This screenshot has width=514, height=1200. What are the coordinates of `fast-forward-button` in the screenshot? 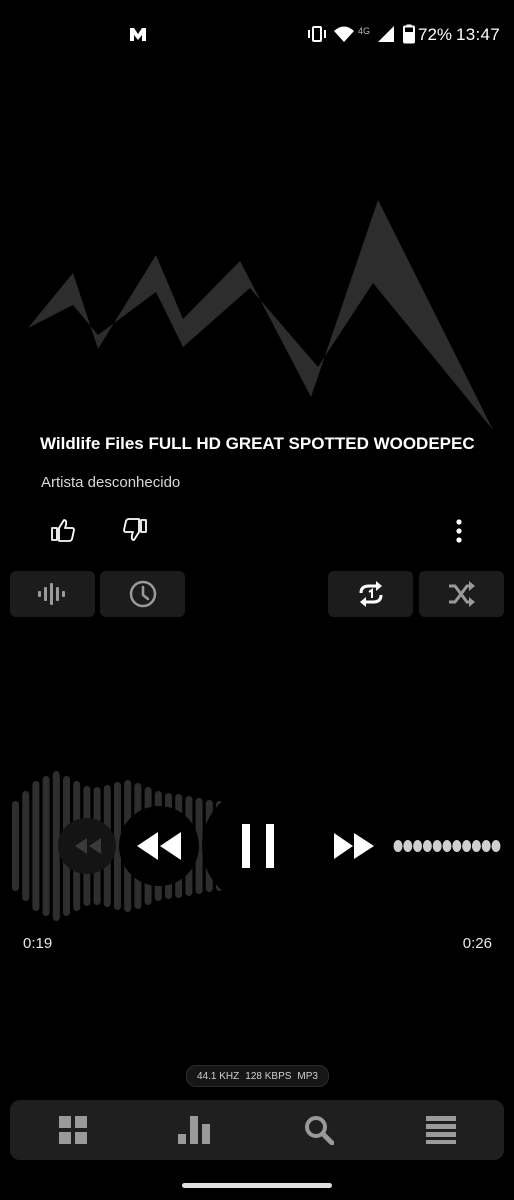 It's located at (354, 846).